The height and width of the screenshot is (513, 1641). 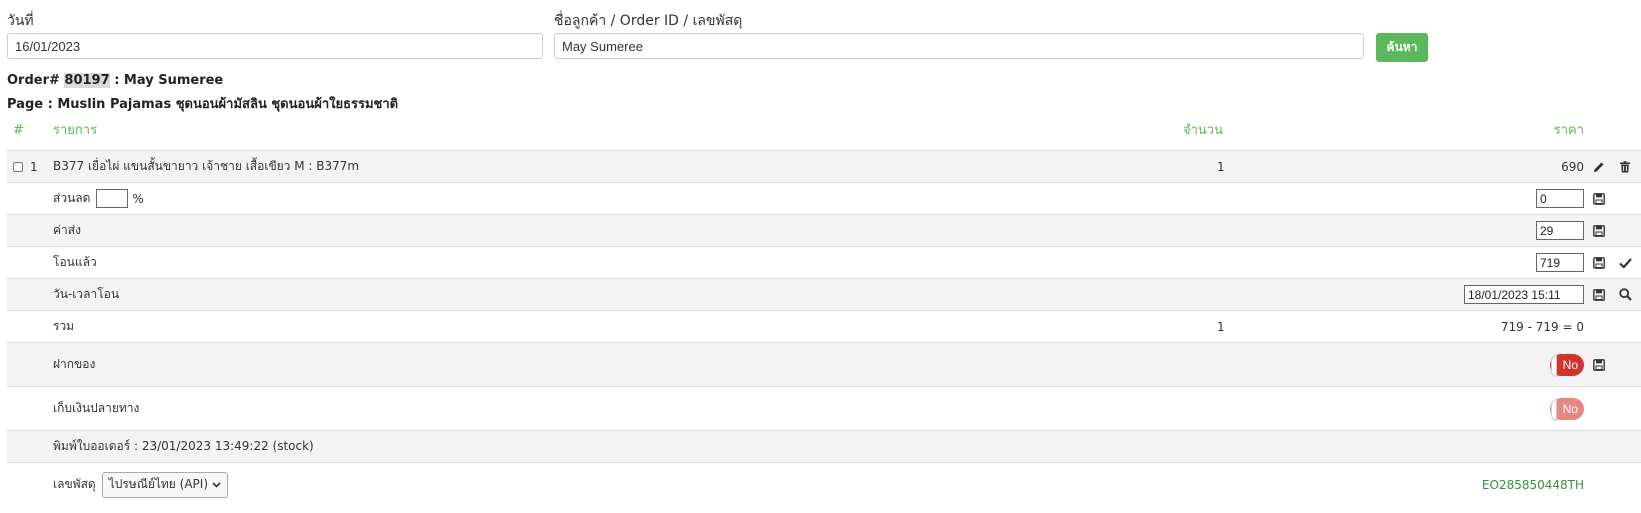 What do you see at coordinates (87, 80) in the screenshot?
I see `order-id: 80197` at bounding box center [87, 80].